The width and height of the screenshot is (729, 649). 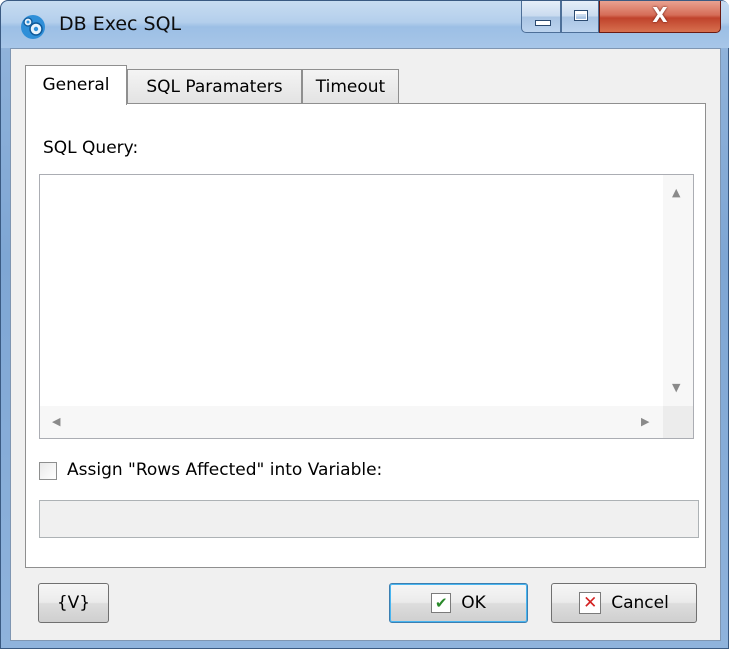 I want to click on maximize-button, so click(x=580, y=17).